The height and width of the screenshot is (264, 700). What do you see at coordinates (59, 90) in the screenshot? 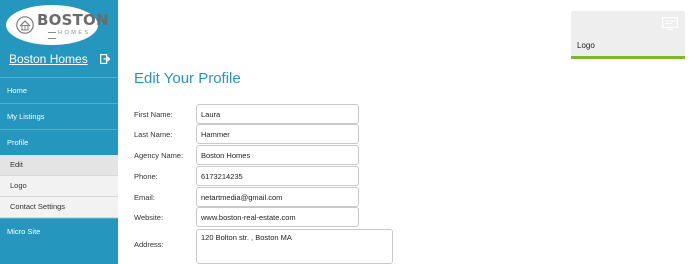
I see `sidebar-item-home: Home` at bounding box center [59, 90].